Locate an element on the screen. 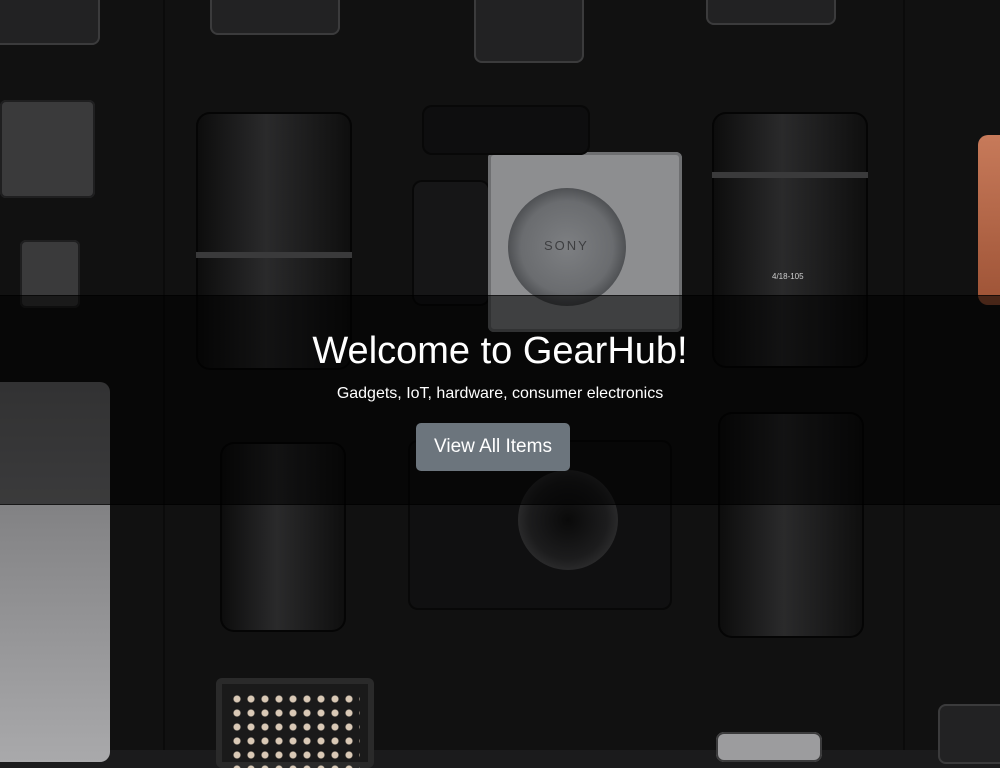 This screenshot has width=1000, height=768. led-panel is located at coordinates (295, 723).